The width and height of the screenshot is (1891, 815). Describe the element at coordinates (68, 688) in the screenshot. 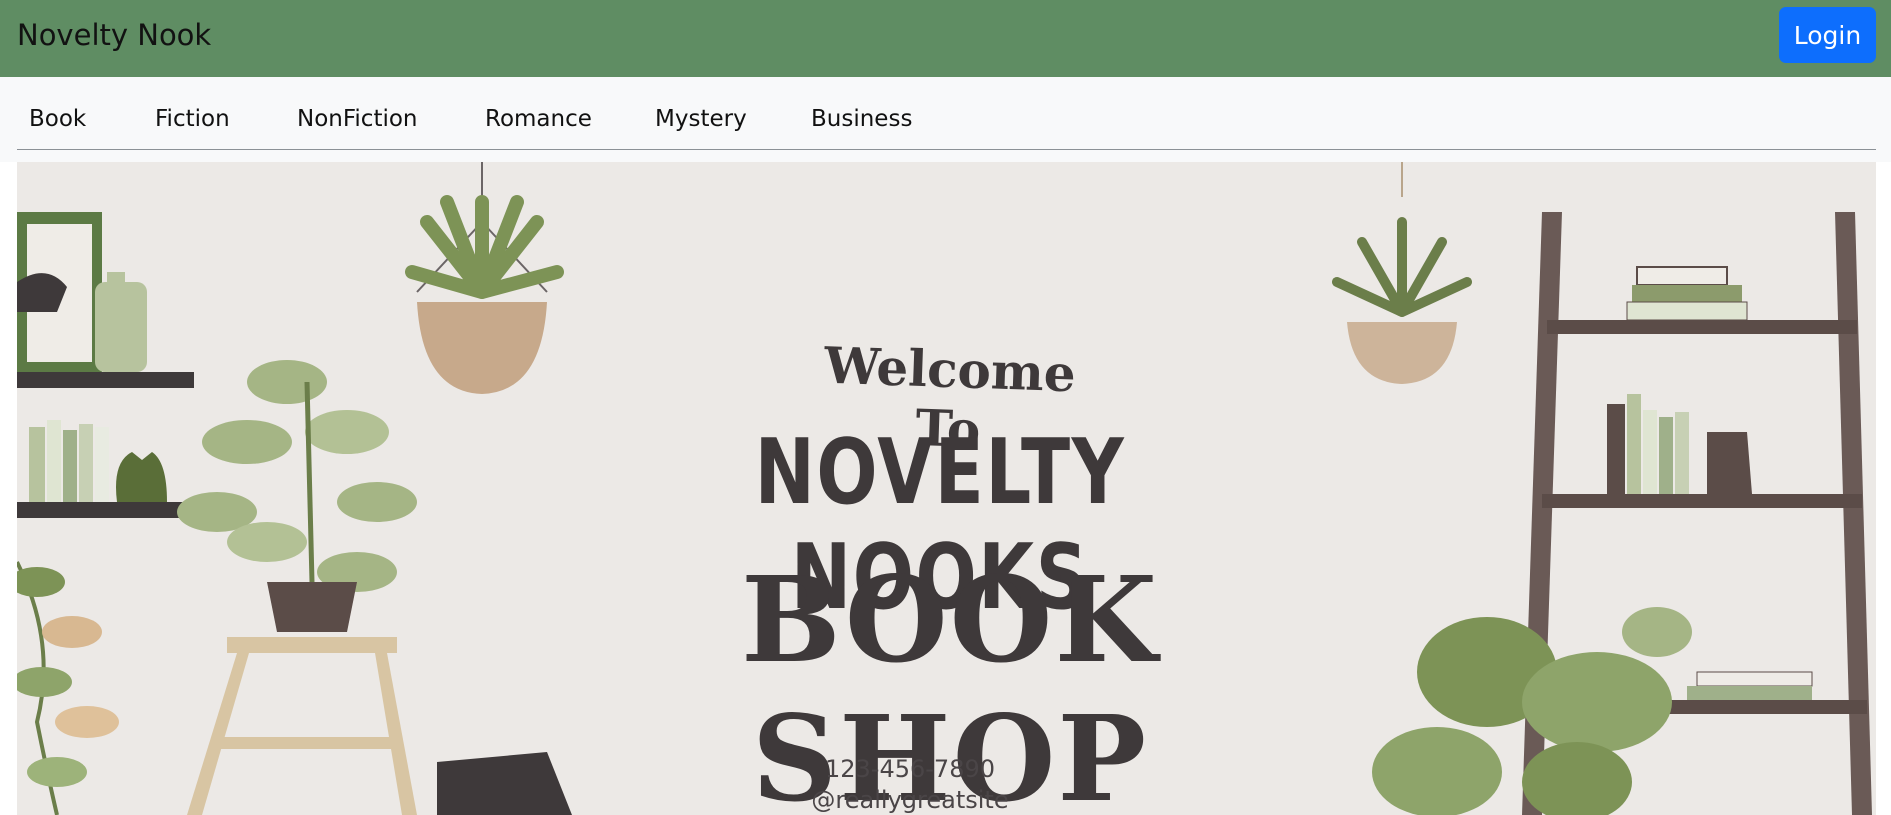

I see `left-trailing-plant` at that location.